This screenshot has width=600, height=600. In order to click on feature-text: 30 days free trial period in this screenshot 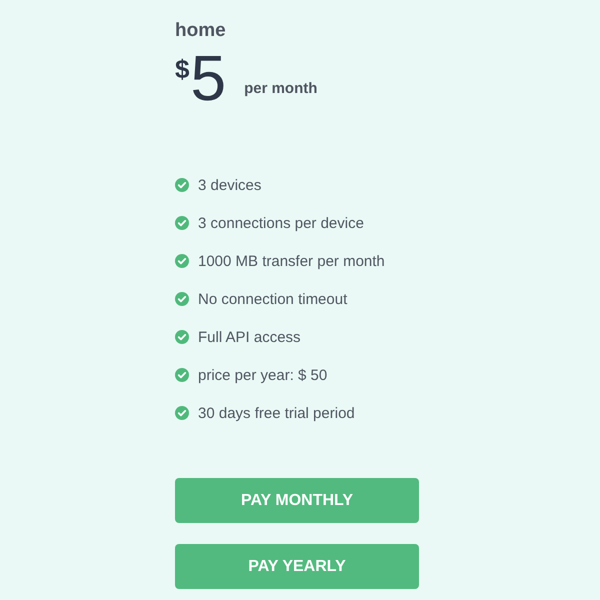, I will do `click(276, 413)`.